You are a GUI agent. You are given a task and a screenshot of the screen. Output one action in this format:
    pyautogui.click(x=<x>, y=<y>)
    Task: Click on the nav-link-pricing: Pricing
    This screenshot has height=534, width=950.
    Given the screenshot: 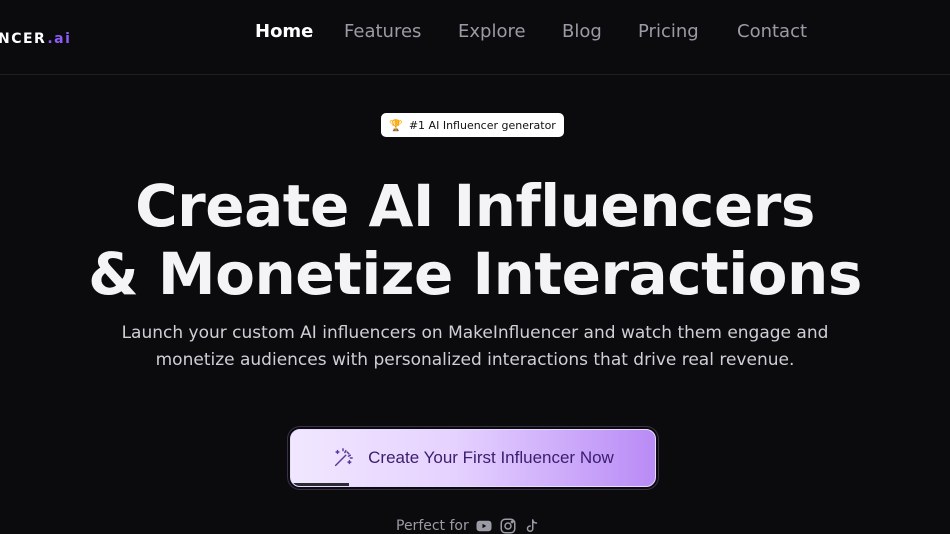 What is the action you would take?
    pyautogui.click(x=687, y=32)
    